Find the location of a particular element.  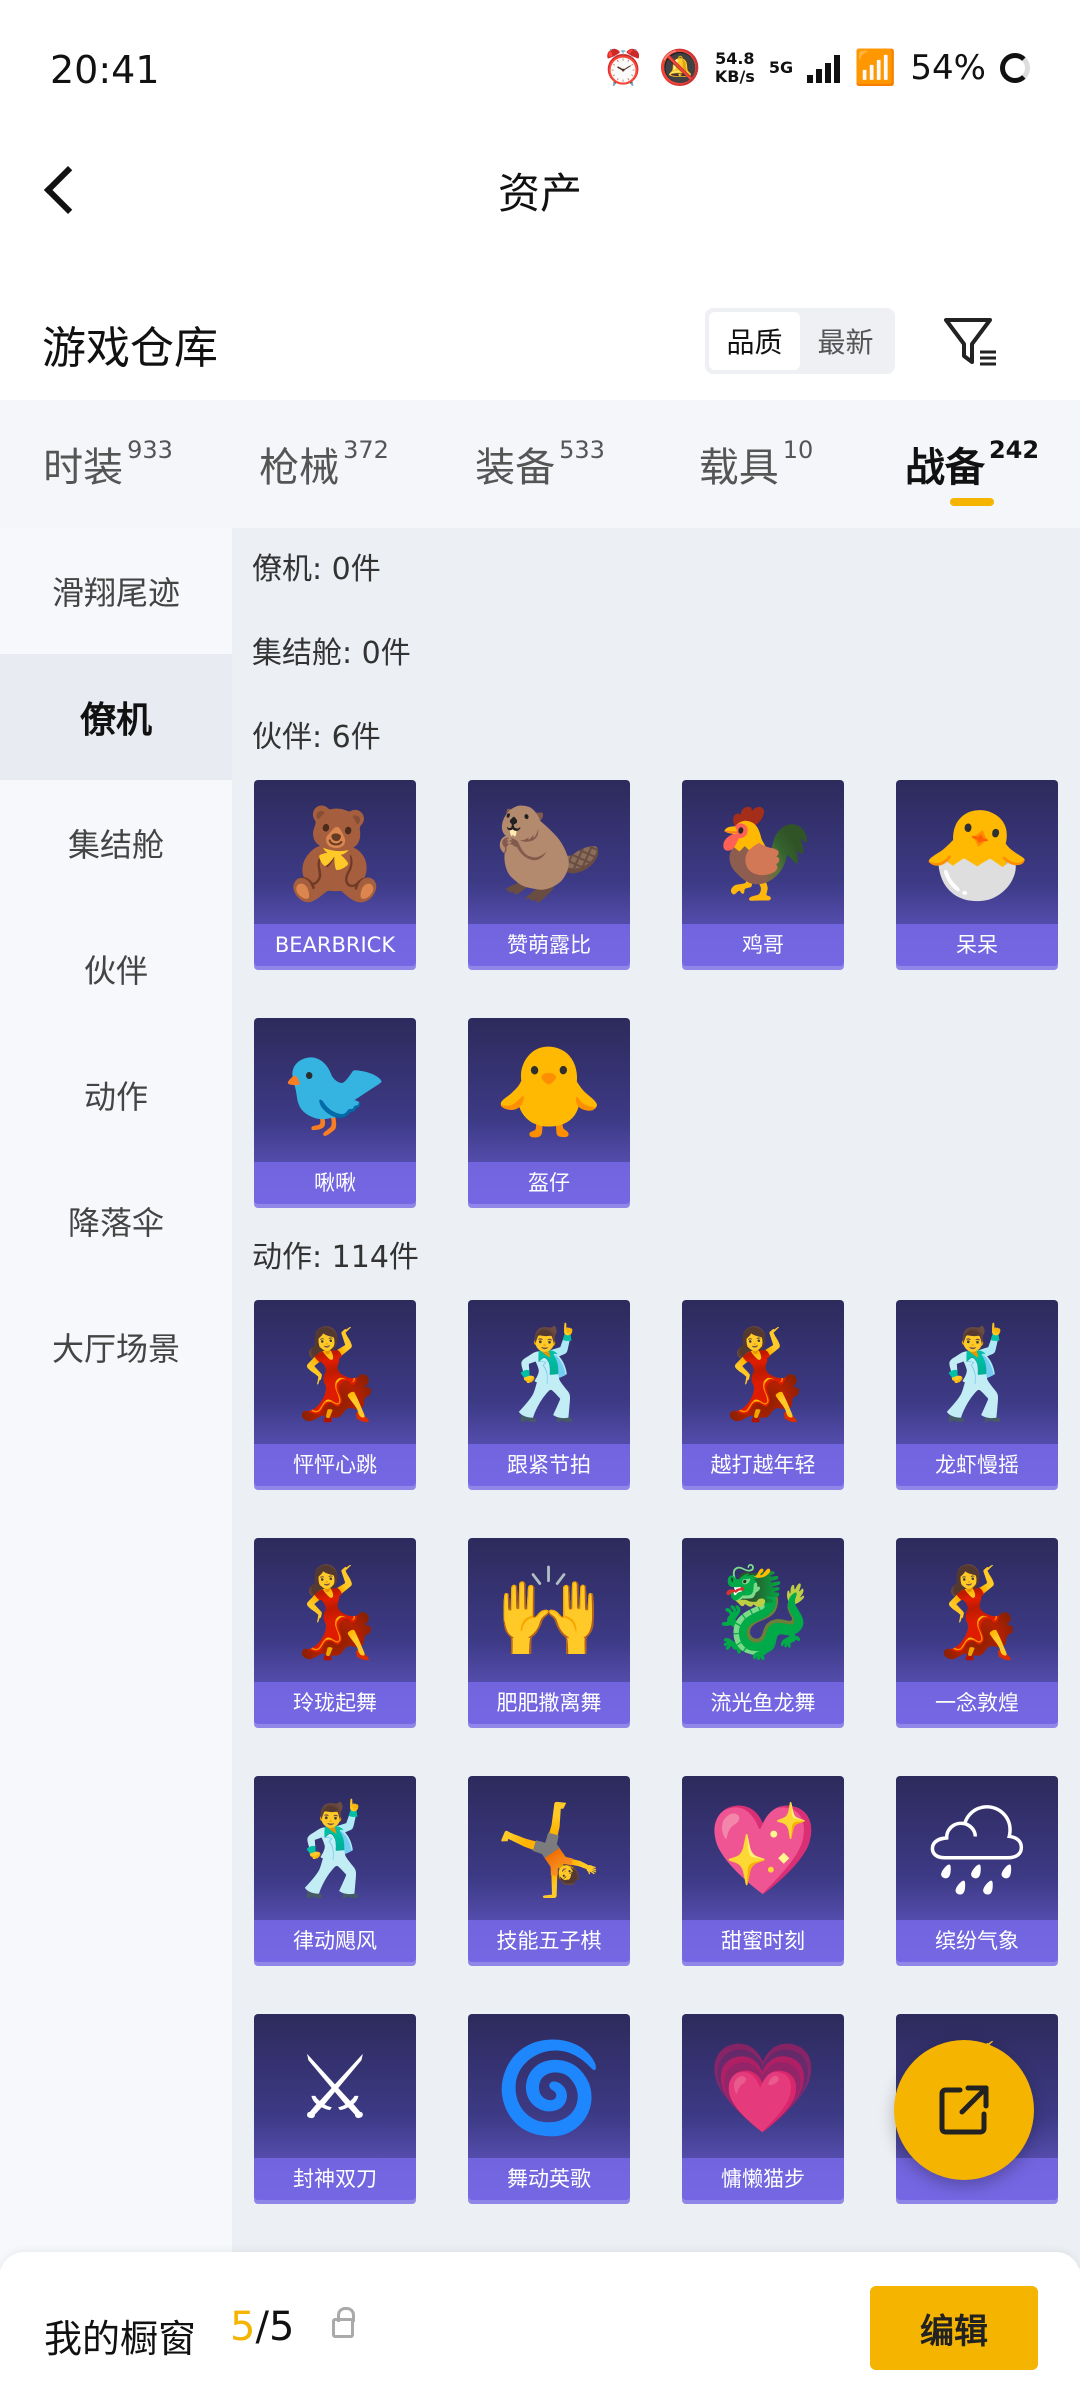

signal-icon is located at coordinates (824, 68).